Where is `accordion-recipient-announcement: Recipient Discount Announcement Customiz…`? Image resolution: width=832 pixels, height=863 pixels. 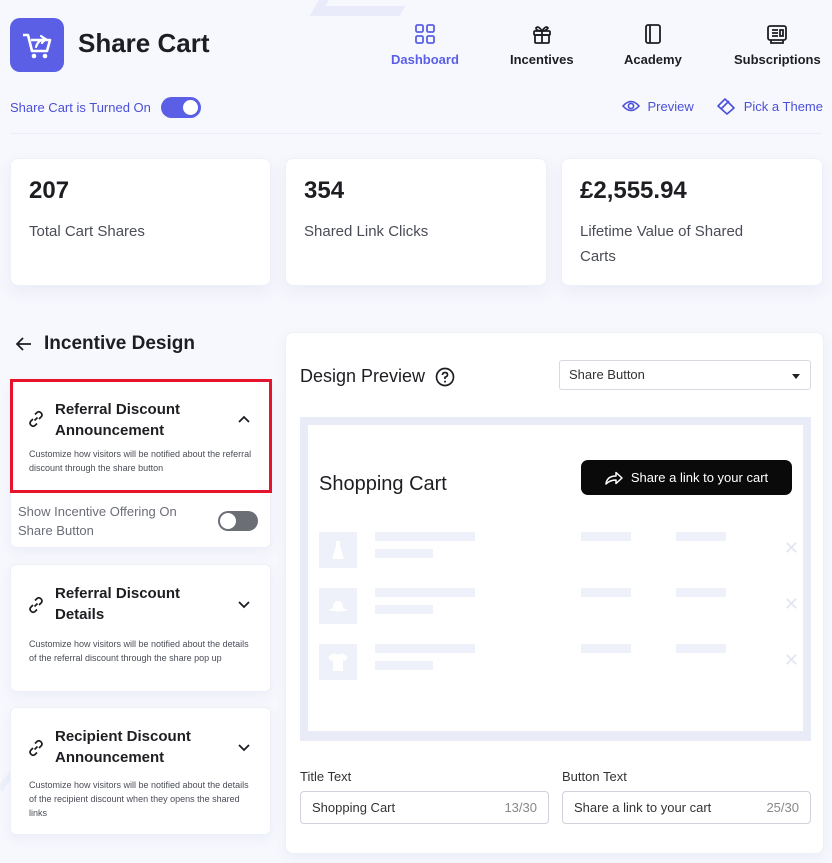
accordion-recipient-announcement: Recipient Discount Announcement Customiz… is located at coordinates (140, 771).